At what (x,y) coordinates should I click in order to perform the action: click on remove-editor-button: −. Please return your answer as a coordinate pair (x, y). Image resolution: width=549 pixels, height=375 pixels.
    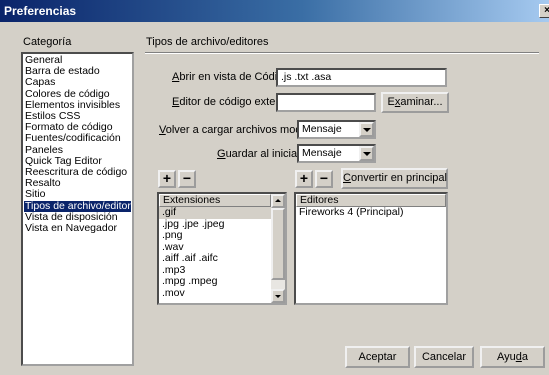
    Looking at the image, I should click on (324, 179).